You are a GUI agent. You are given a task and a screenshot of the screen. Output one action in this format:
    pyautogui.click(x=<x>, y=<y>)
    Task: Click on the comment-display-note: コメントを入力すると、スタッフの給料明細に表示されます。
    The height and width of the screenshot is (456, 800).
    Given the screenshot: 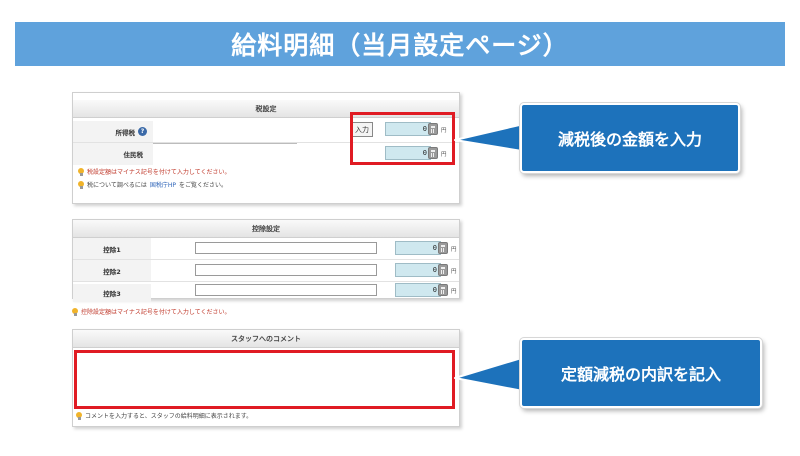 What is the action you would take?
    pyautogui.click(x=164, y=415)
    